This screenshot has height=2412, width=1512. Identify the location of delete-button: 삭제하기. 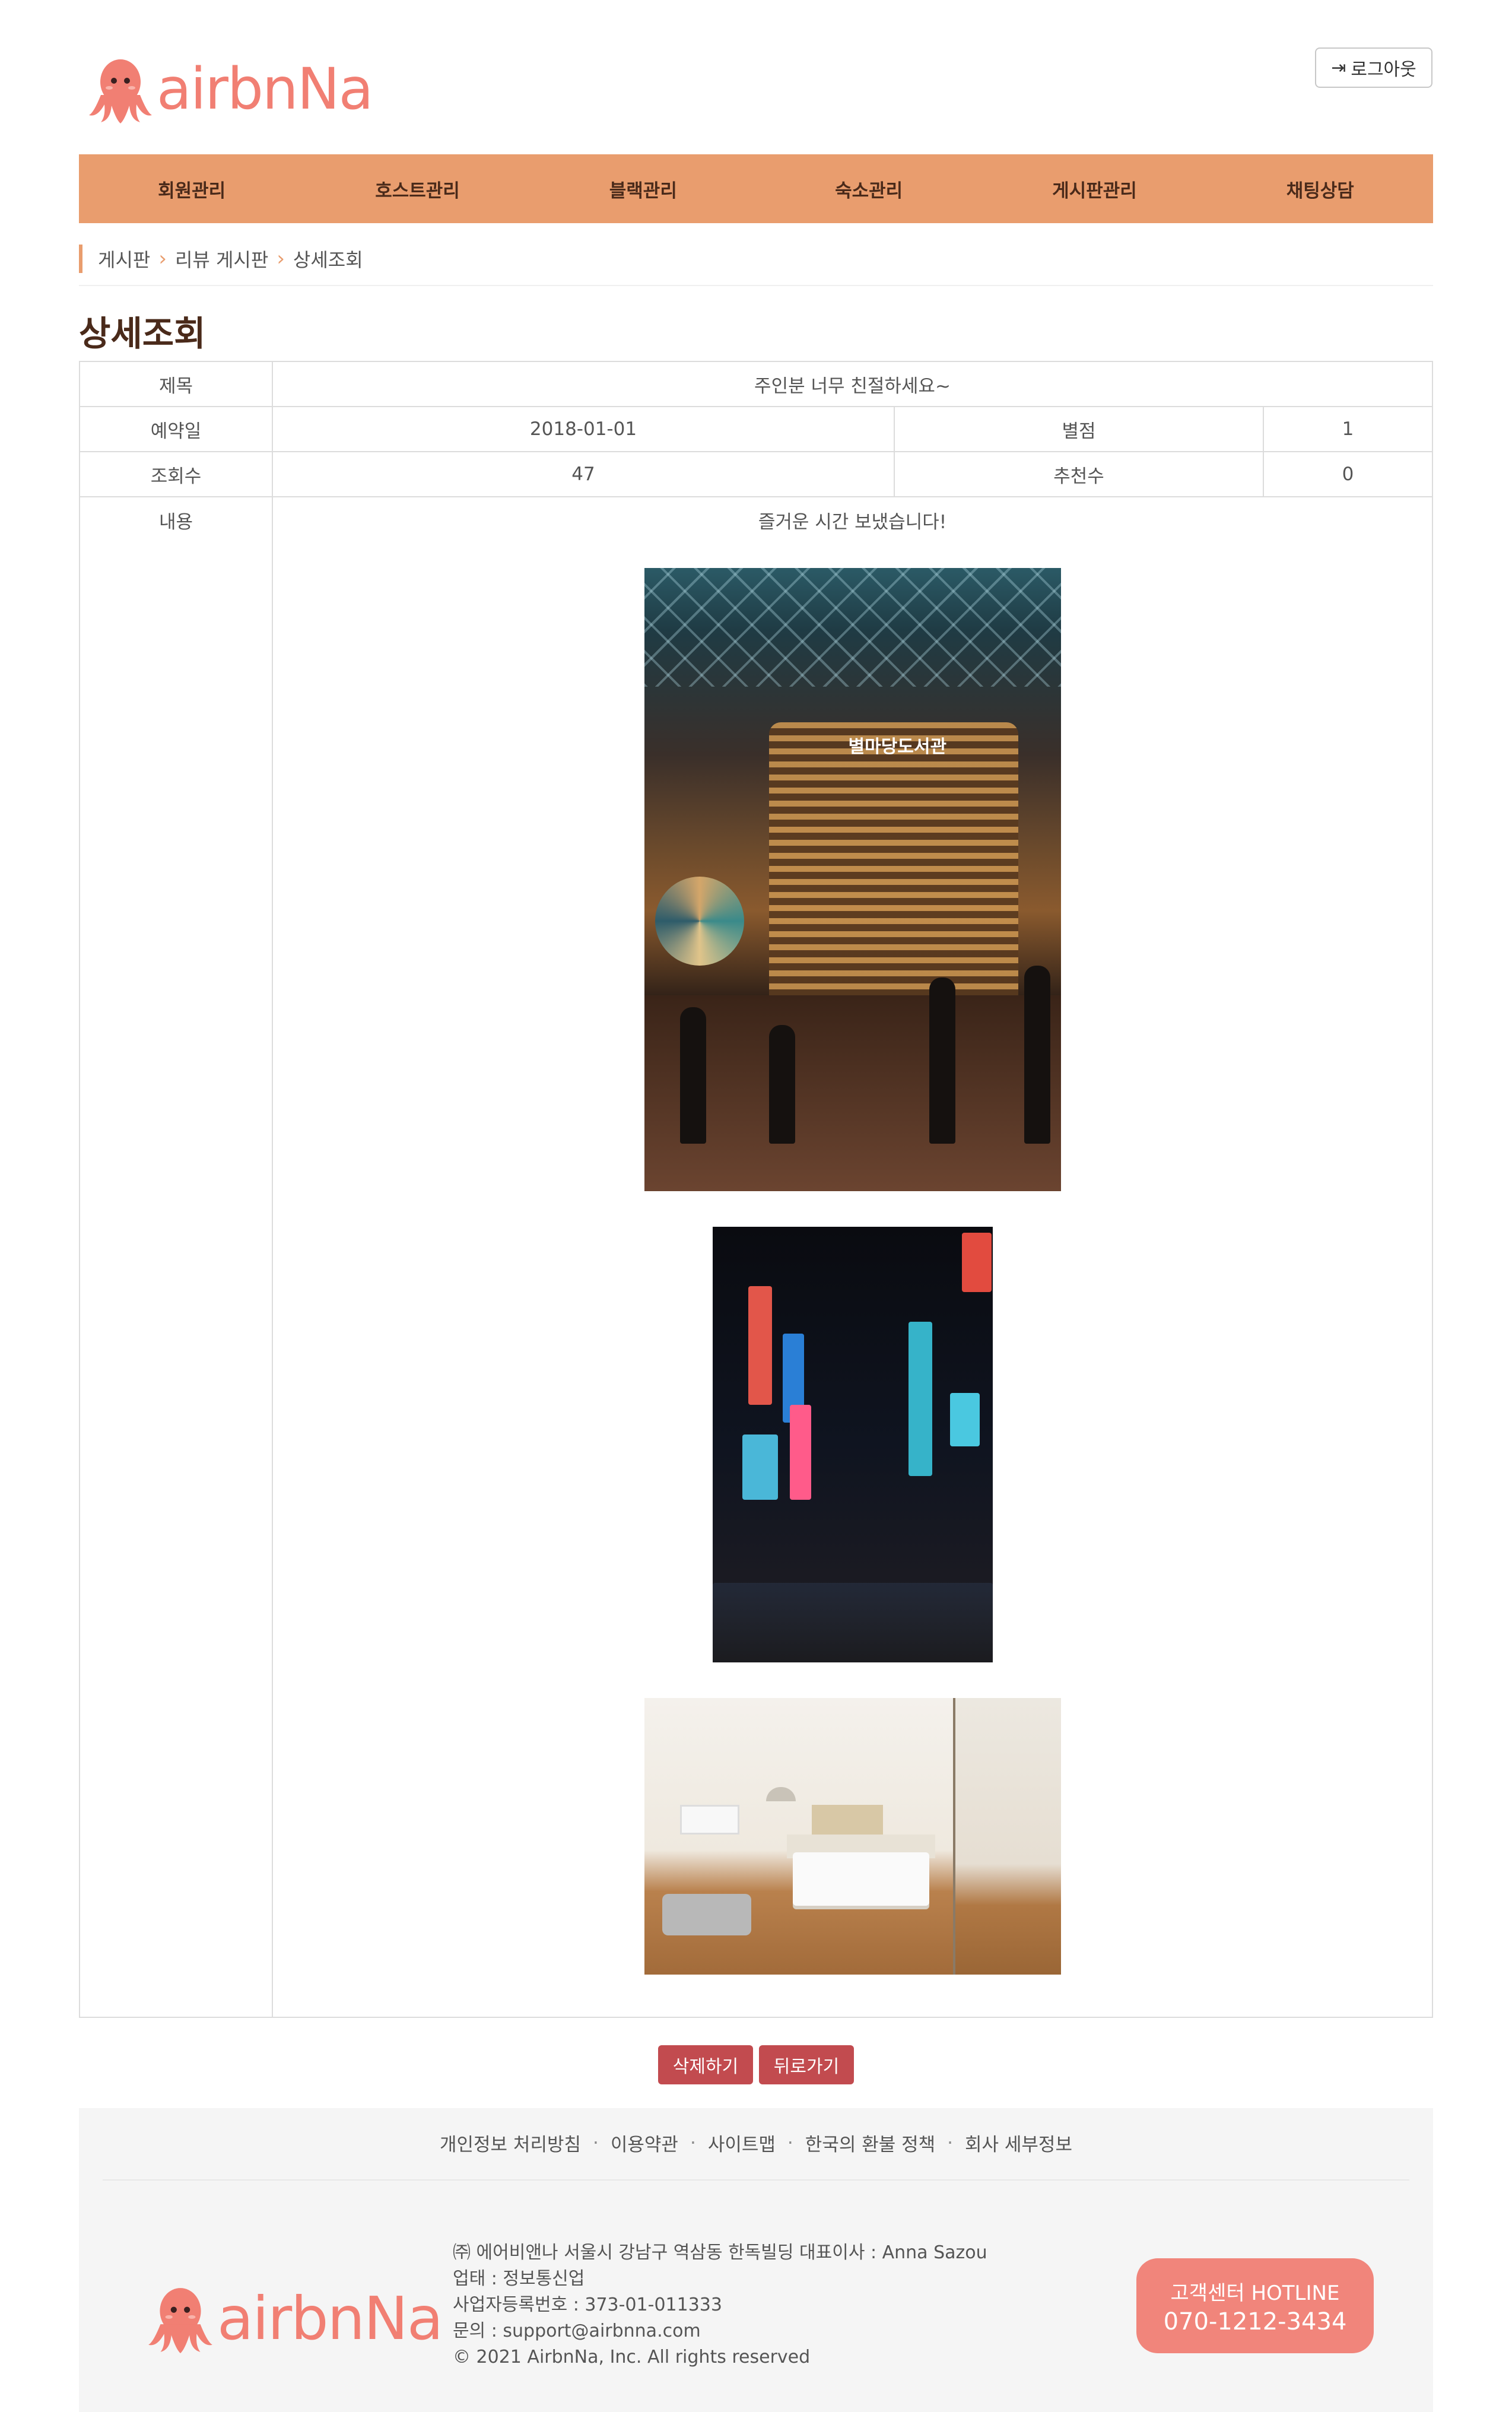
(705, 2064).